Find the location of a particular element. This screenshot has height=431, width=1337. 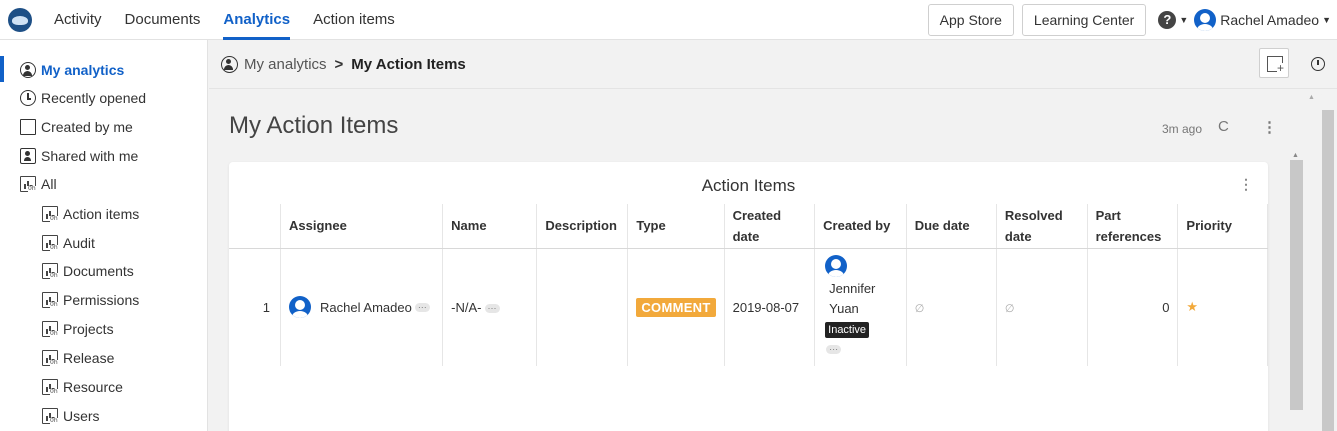

file-icon is located at coordinates (28, 127).